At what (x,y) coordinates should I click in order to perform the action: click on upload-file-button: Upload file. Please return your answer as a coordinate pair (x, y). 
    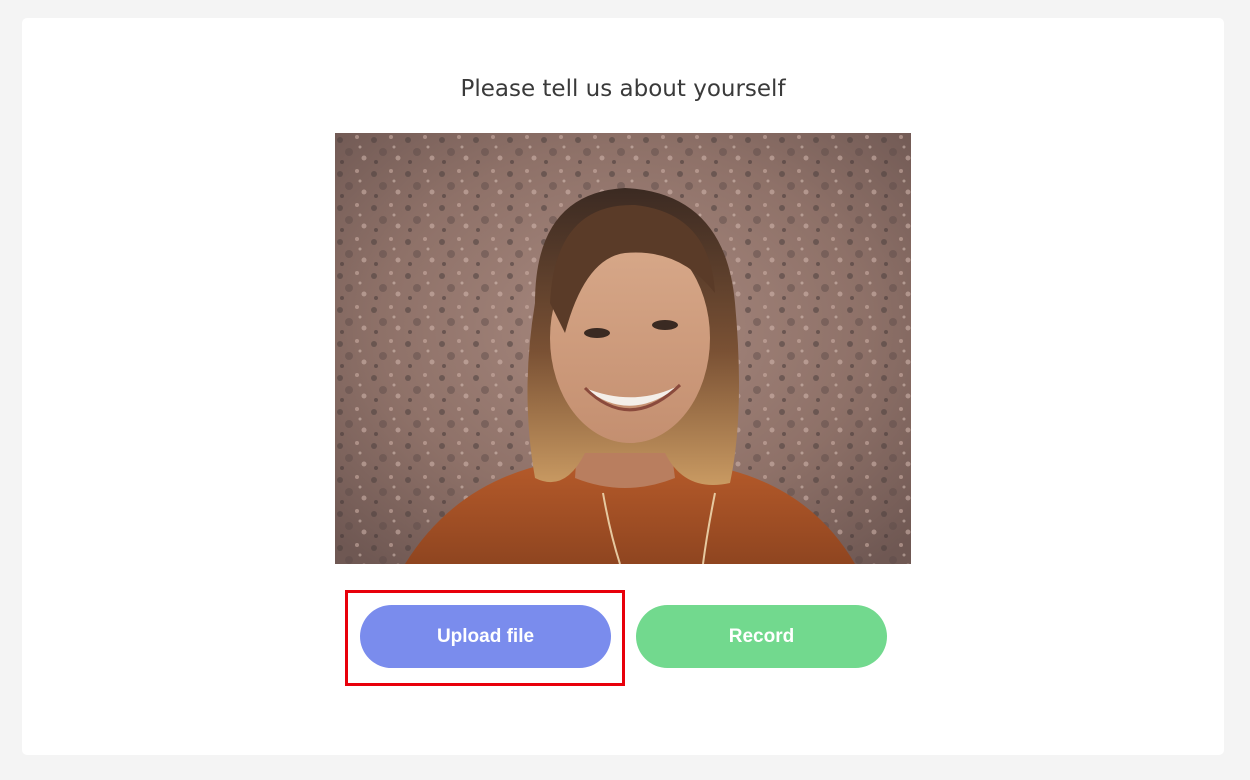
    Looking at the image, I should click on (485, 636).